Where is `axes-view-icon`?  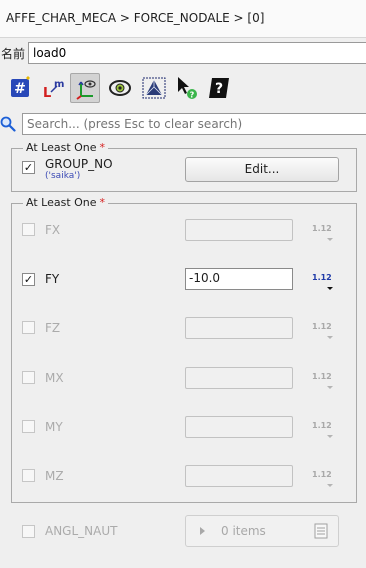
axes-view-icon is located at coordinates (85, 88).